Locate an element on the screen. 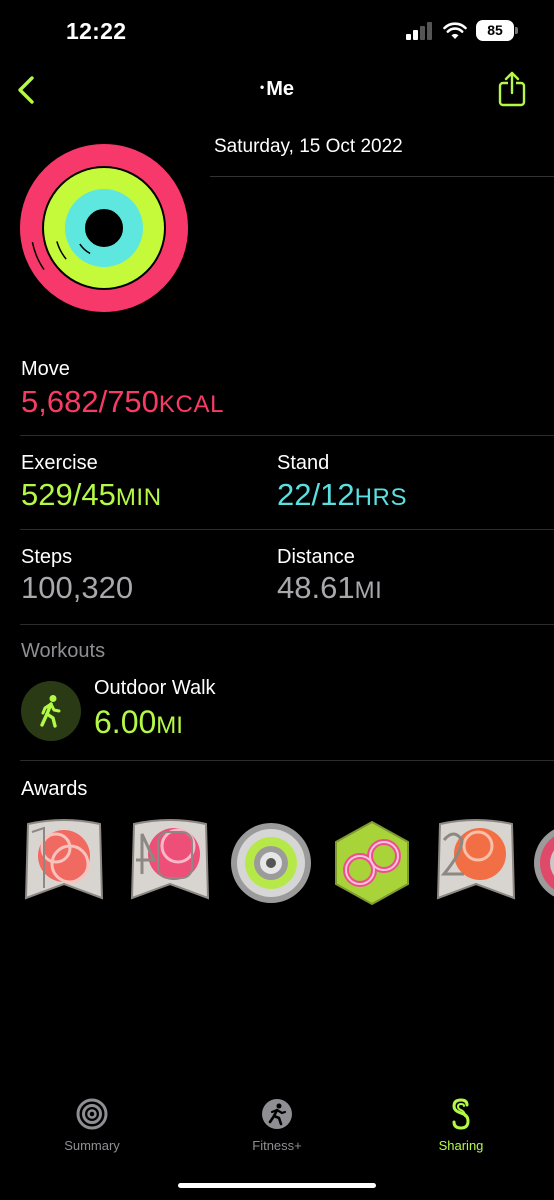 The height and width of the screenshot is (1200, 554). move-value: 5,682/750KCAL is located at coordinates (122, 402).